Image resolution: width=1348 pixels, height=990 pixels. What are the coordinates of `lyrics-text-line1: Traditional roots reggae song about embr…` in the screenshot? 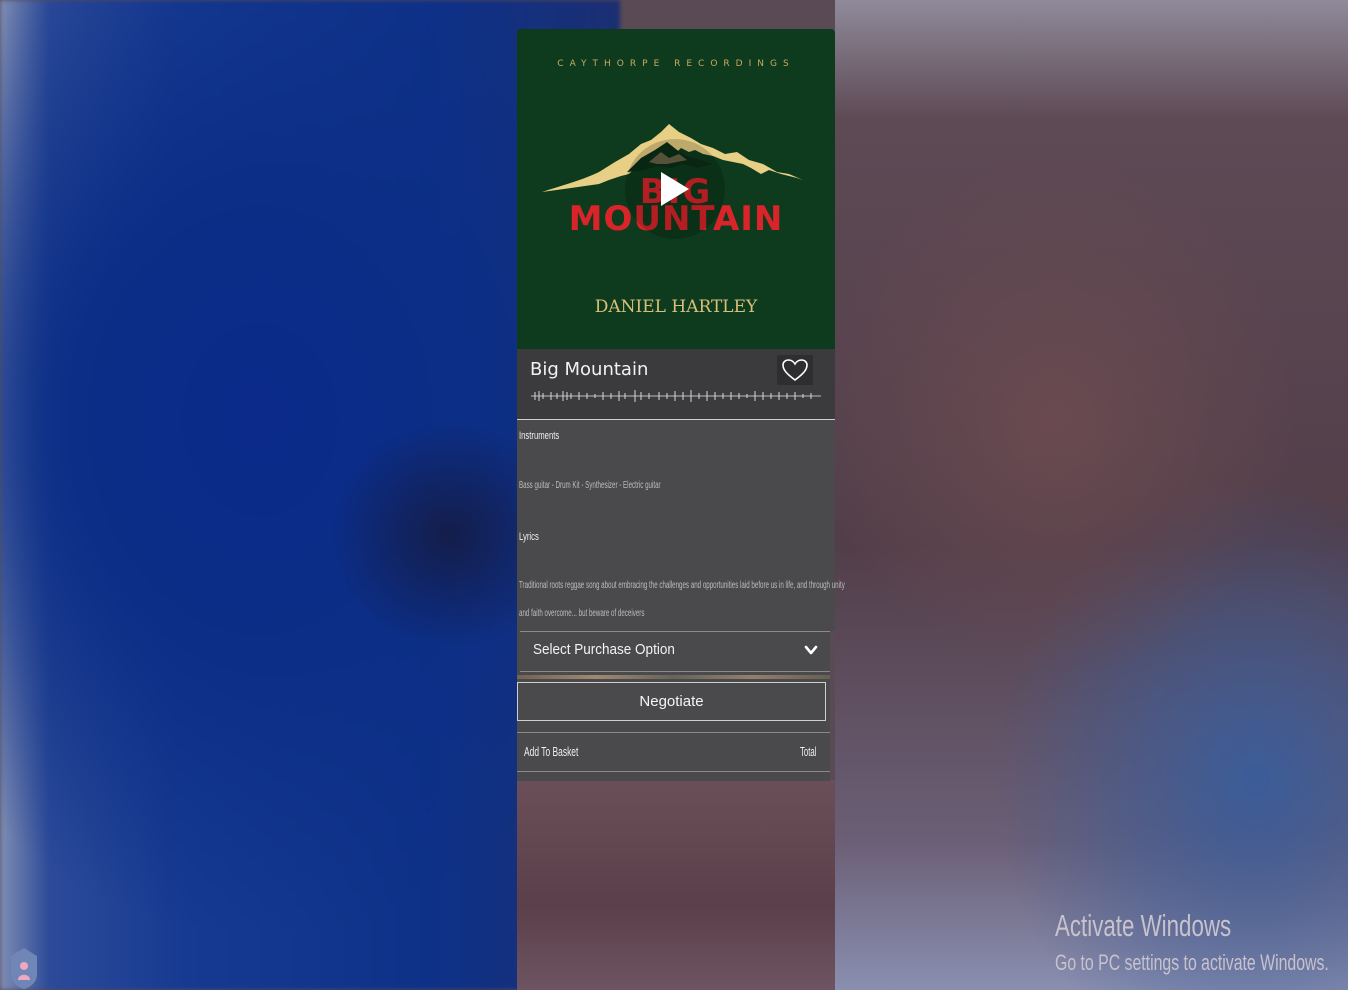 It's located at (682, 585).